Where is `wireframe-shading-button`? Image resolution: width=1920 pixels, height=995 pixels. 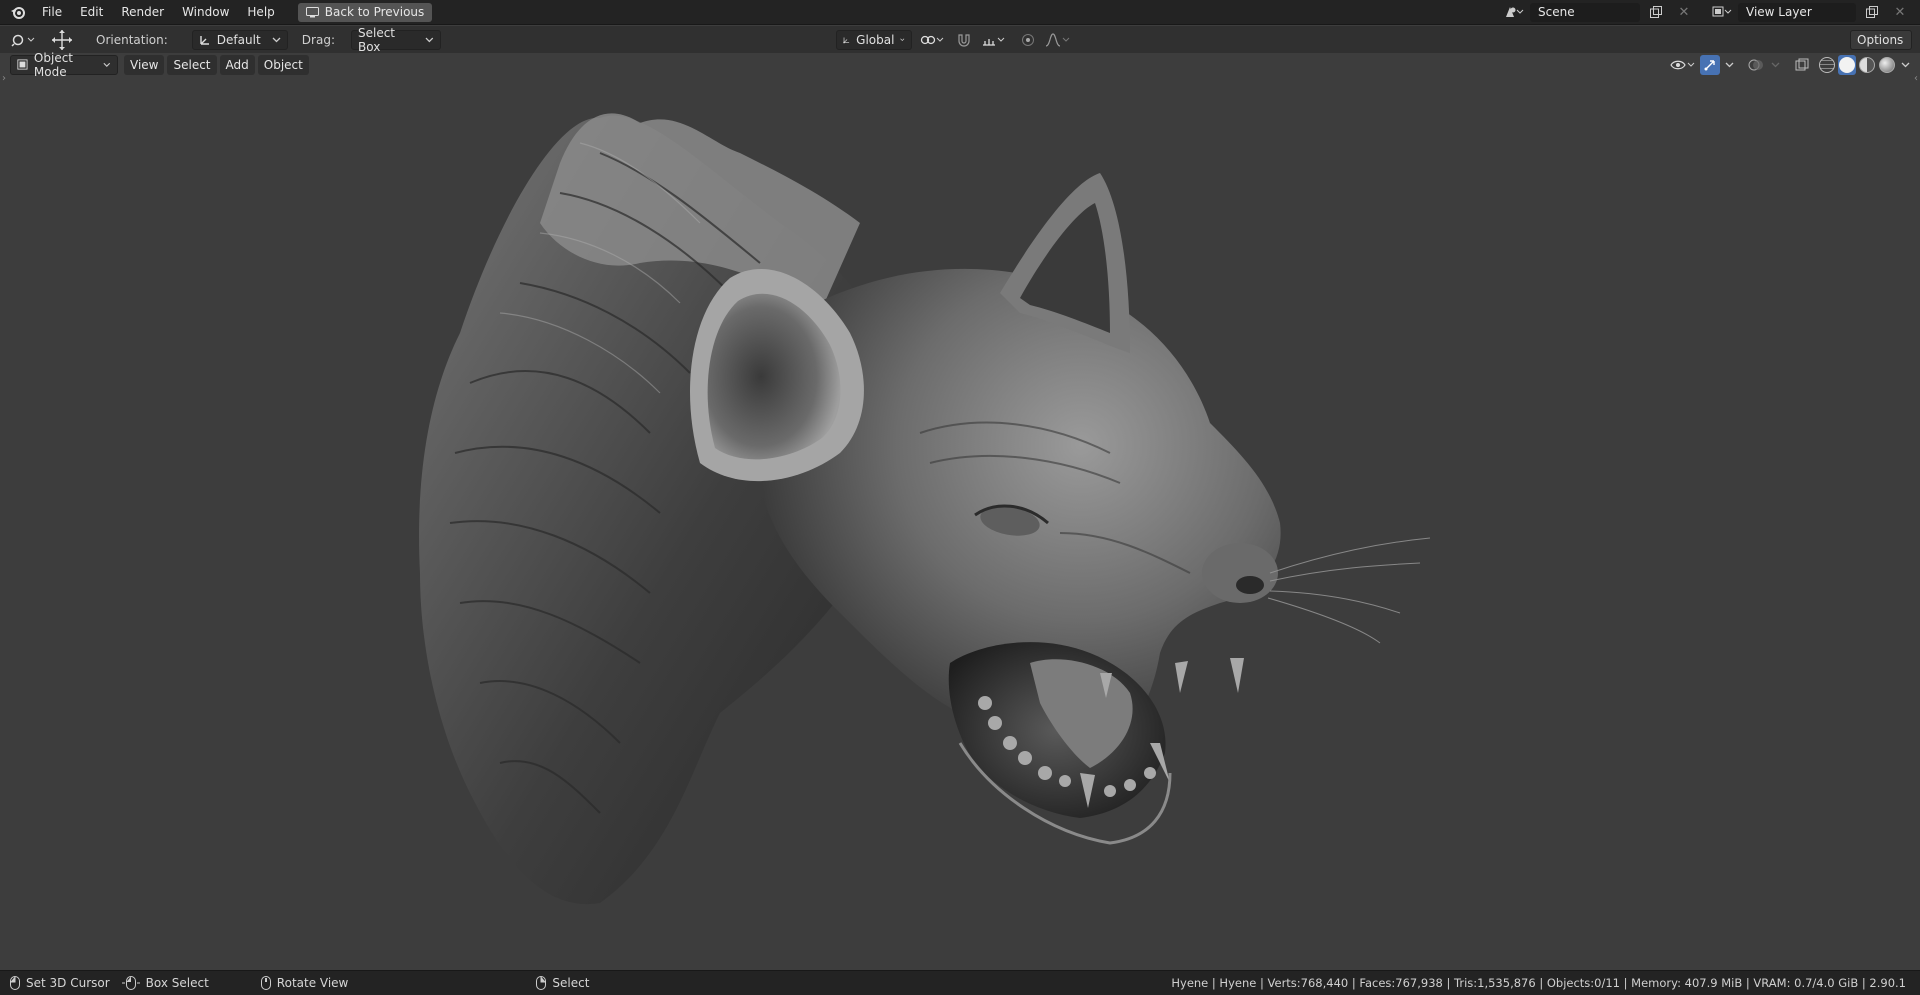 wireframe-shading-button is located at coordinates (1827, 65).